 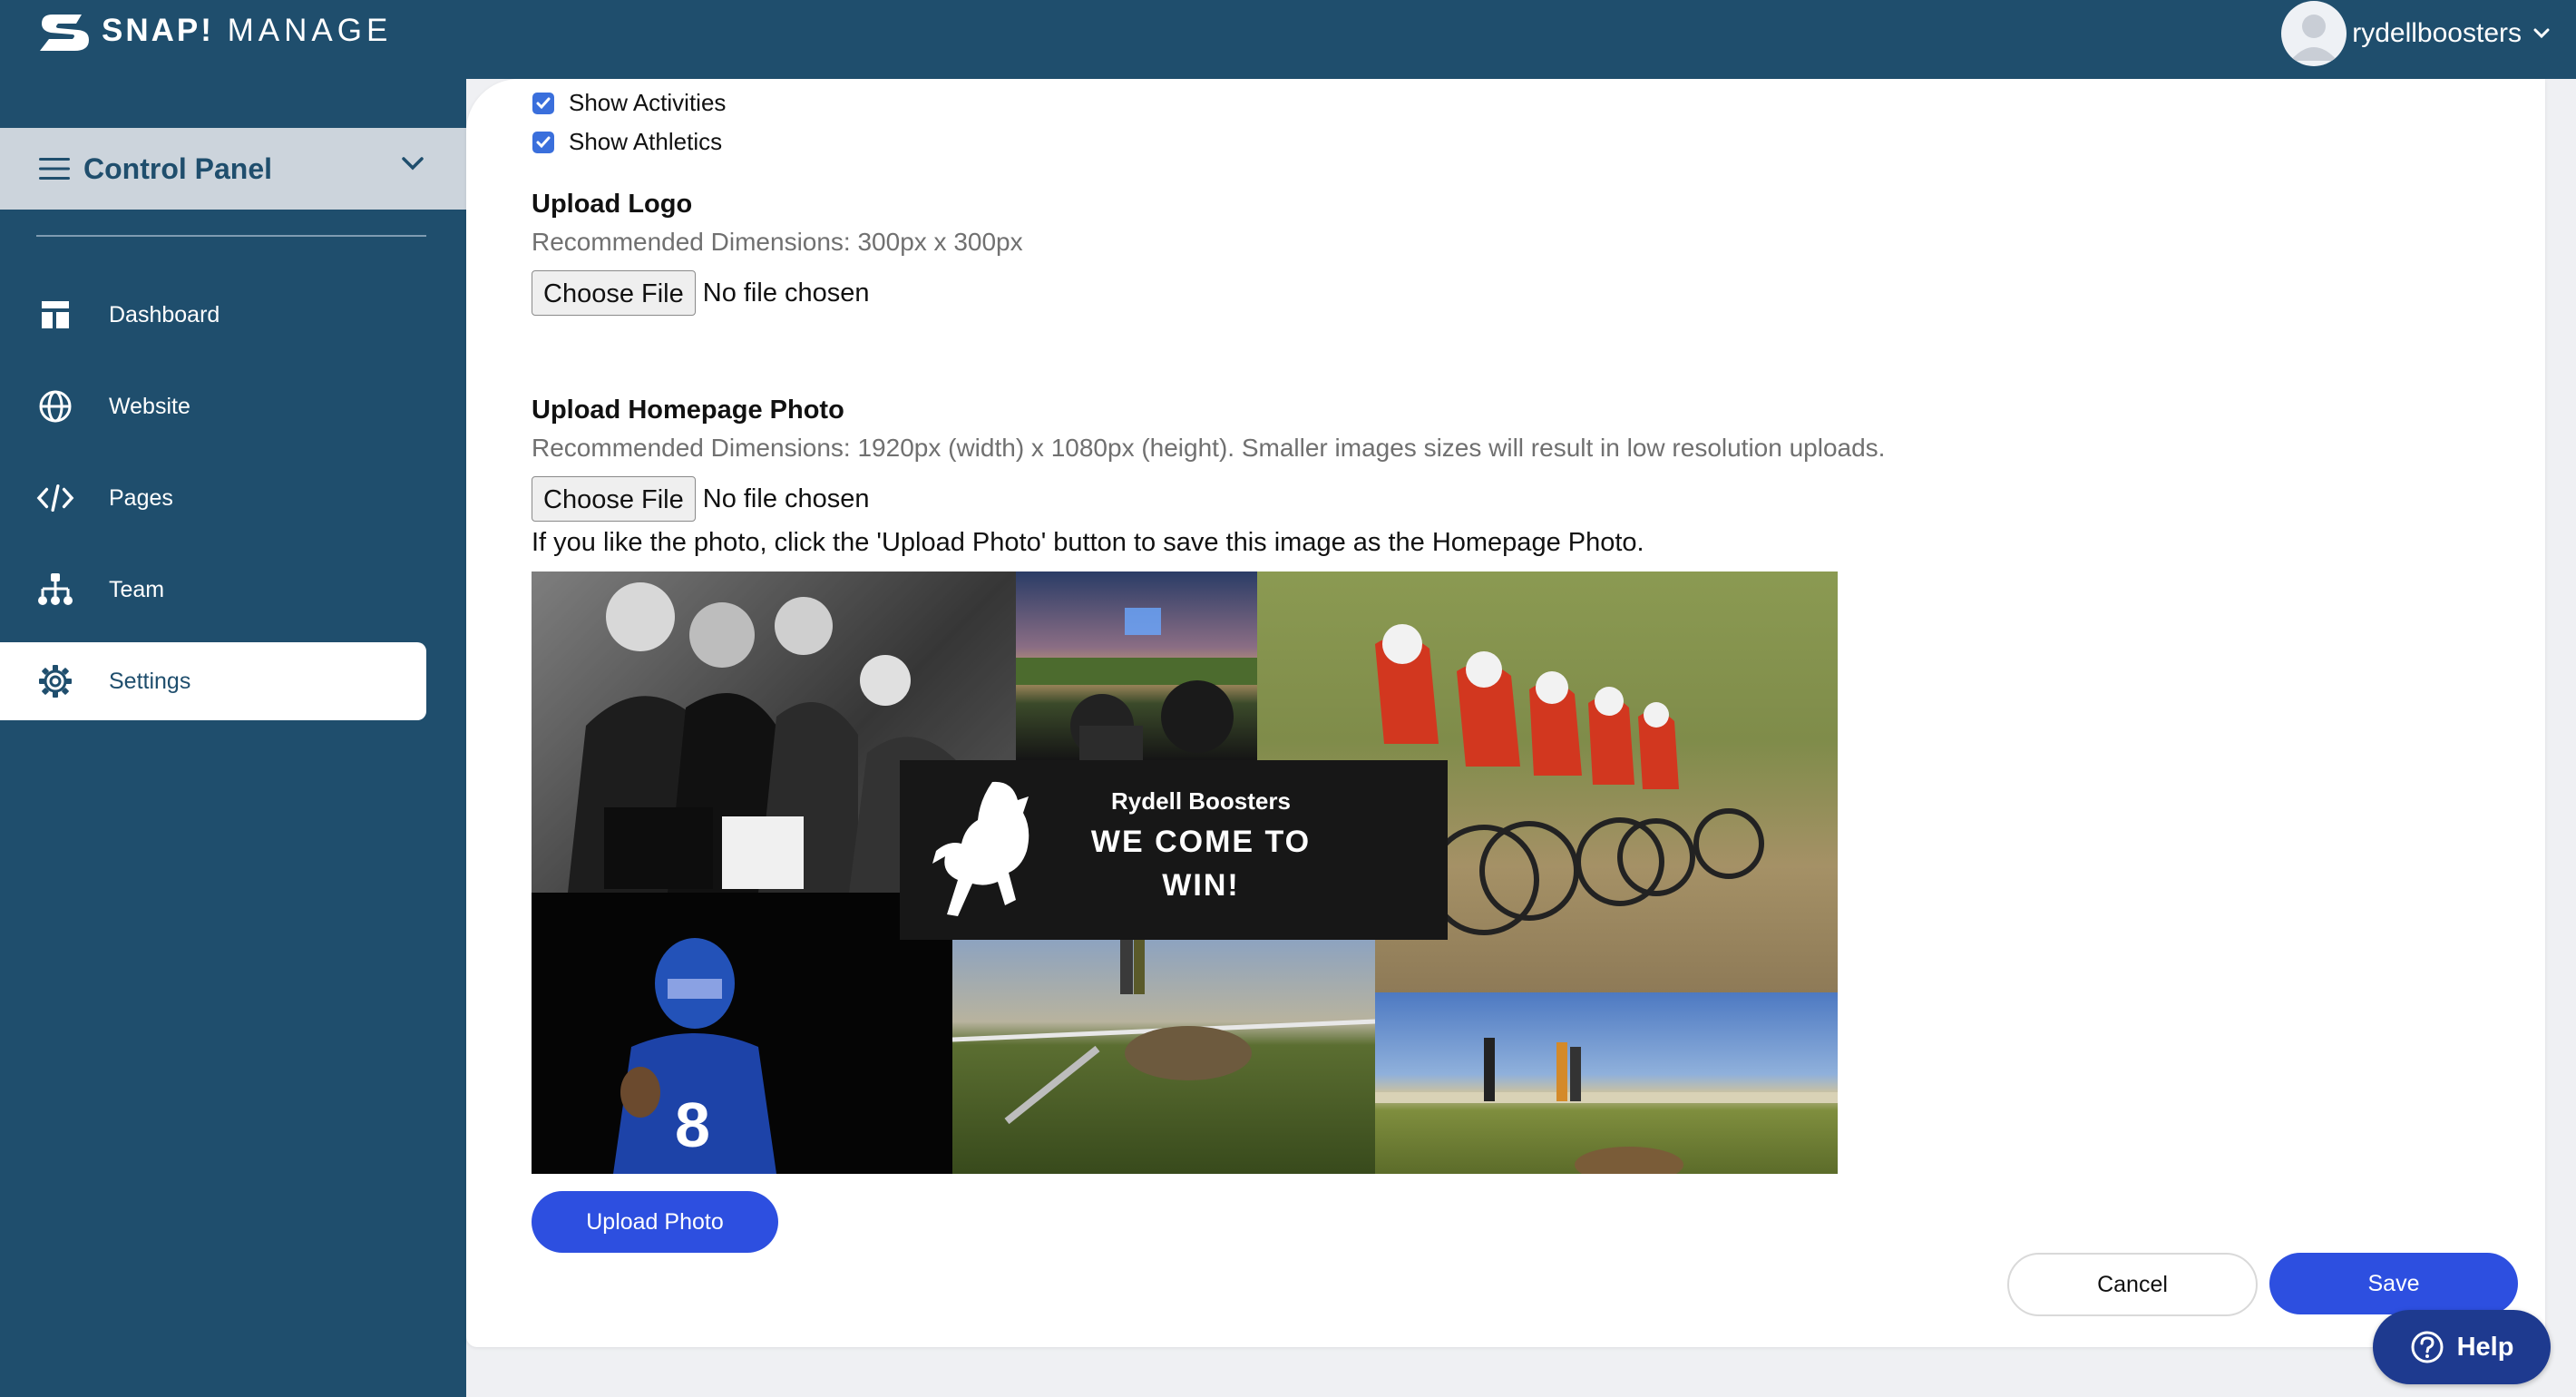 I want to click on help-label: Help, so click(x=2485, y=1347).